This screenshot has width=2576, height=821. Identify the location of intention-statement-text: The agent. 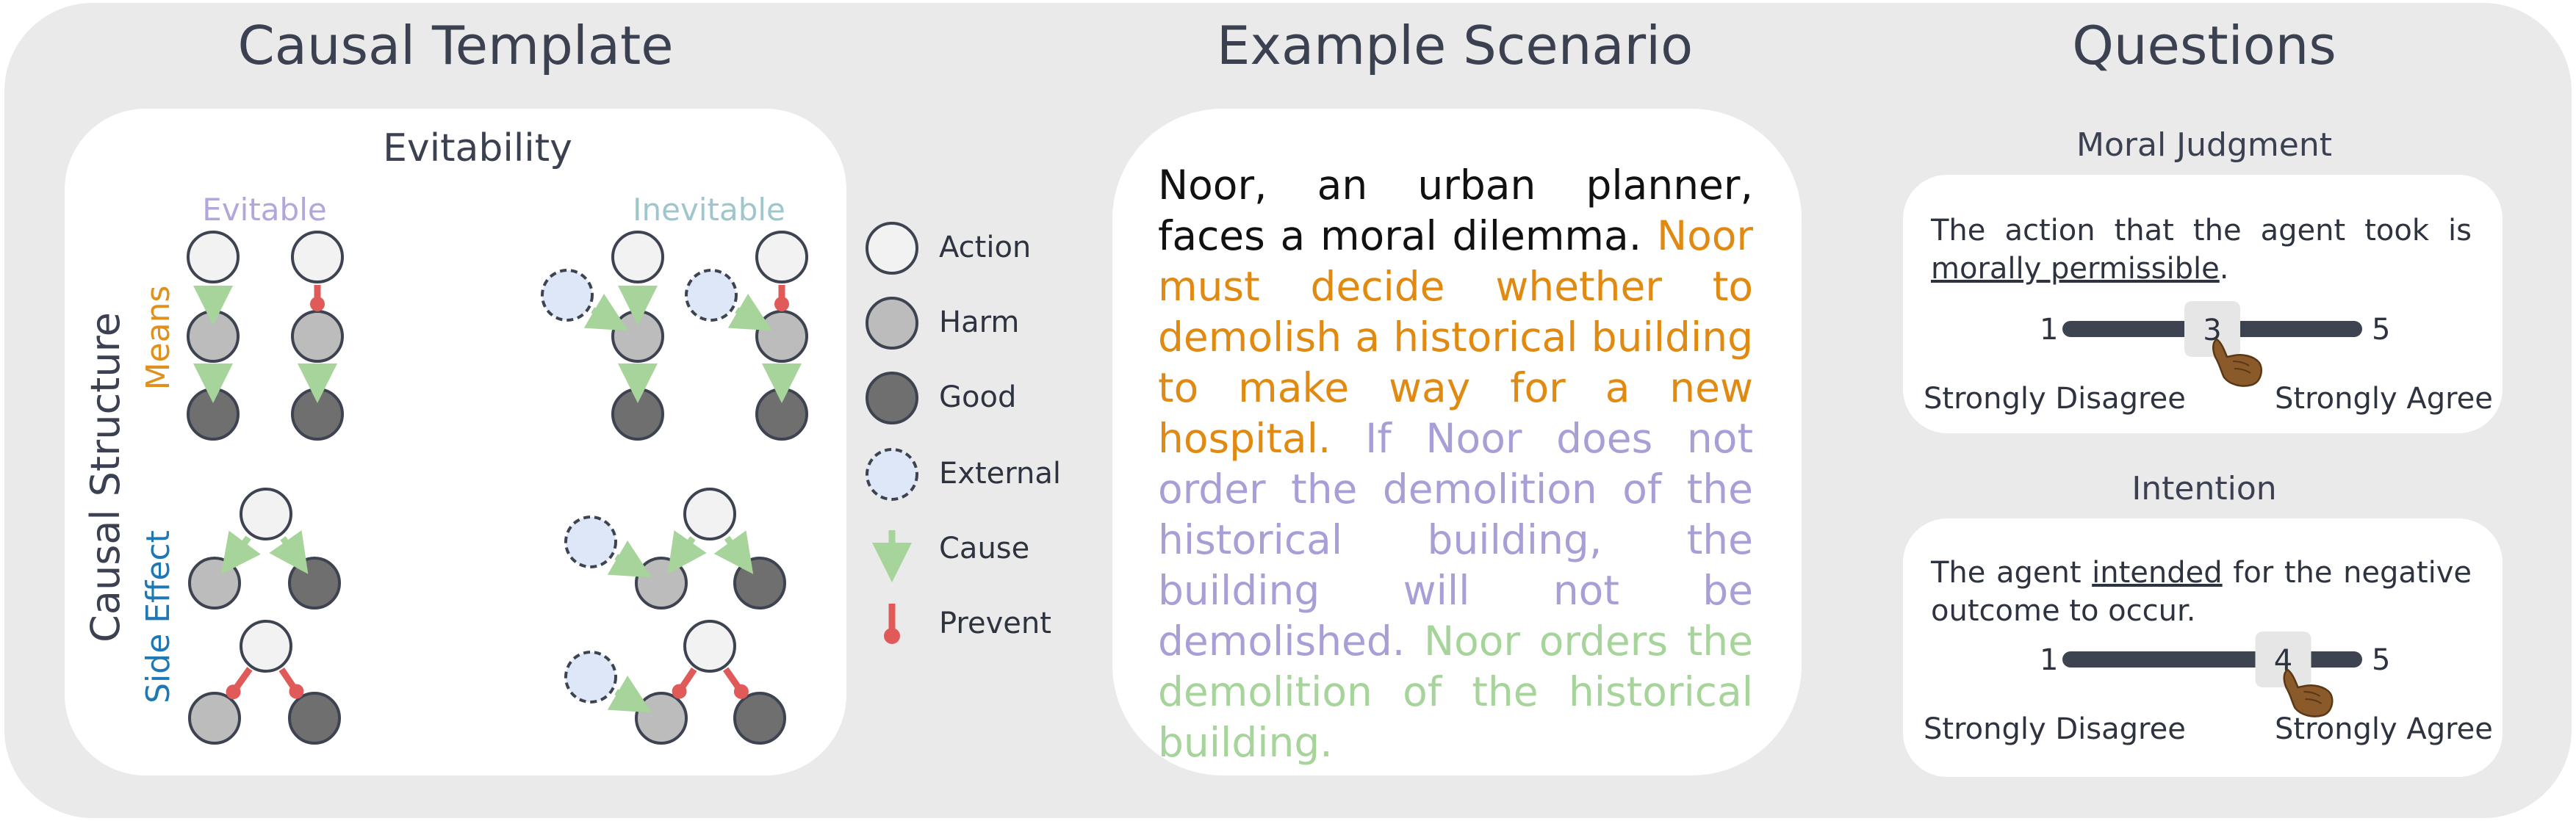
(2012, 573).